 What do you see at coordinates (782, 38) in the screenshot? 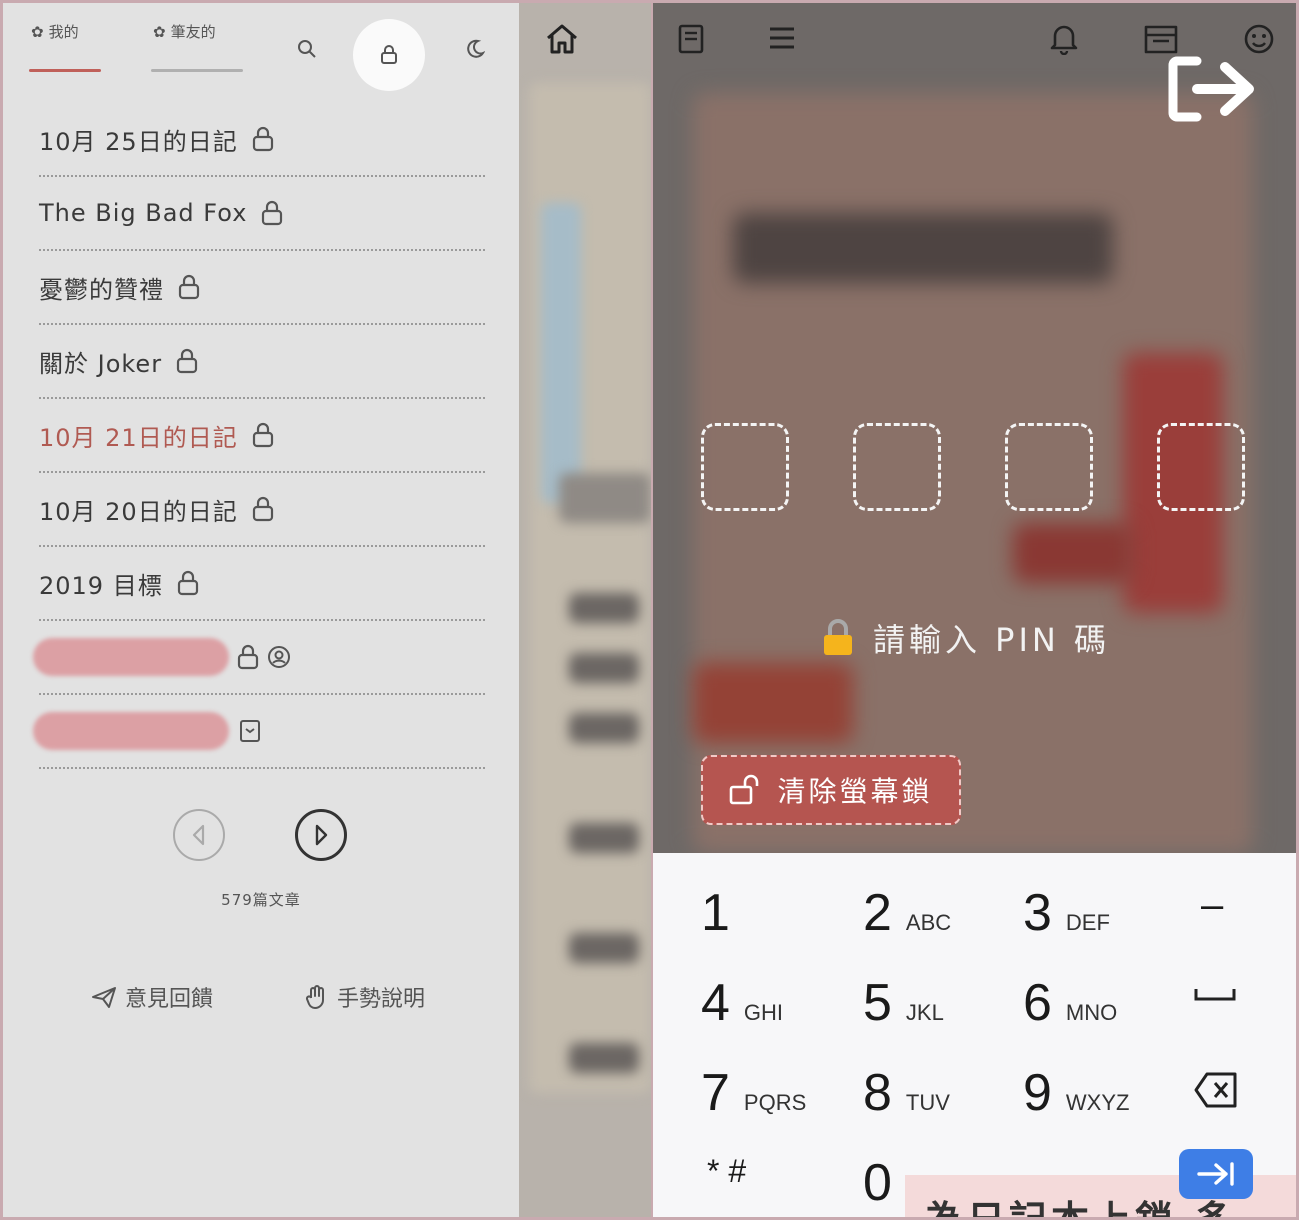
I see `menu-icon` at bounding box center [782, 38].